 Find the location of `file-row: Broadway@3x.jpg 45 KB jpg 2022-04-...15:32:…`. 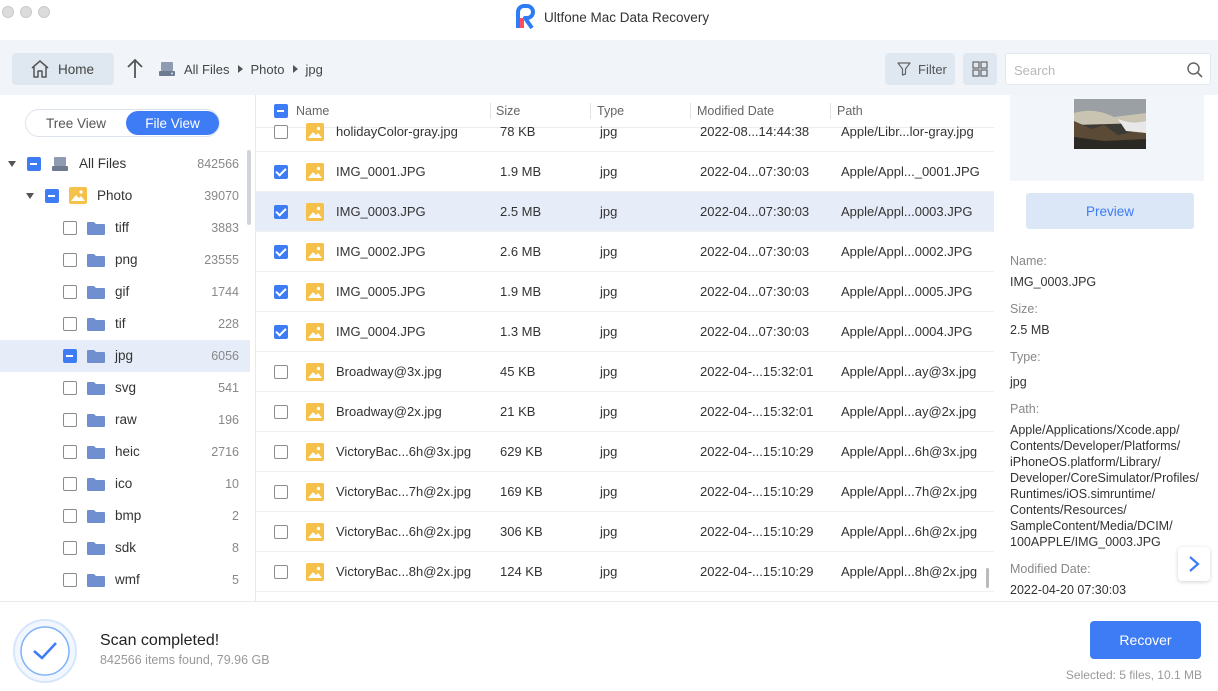

file-row: Broadway@3x.jpg 45 KB jpg 2022-04-...15:32:… is located at coordinates (625, 372).